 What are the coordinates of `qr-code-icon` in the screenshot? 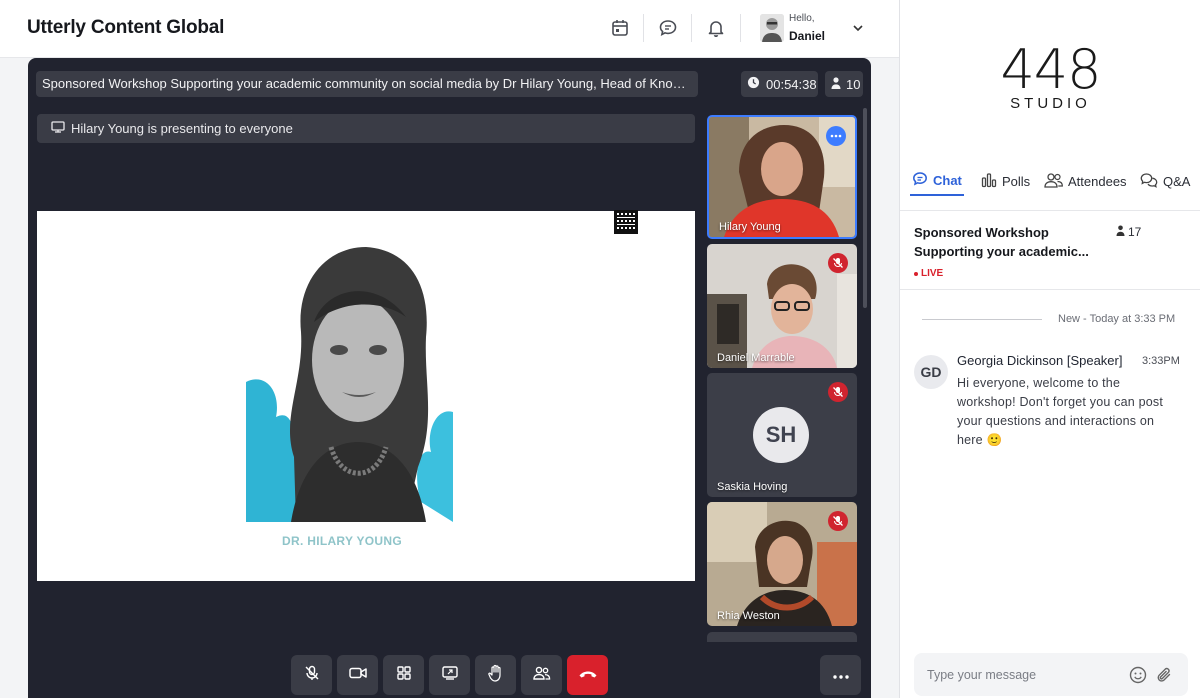 It's located at (626, 222).